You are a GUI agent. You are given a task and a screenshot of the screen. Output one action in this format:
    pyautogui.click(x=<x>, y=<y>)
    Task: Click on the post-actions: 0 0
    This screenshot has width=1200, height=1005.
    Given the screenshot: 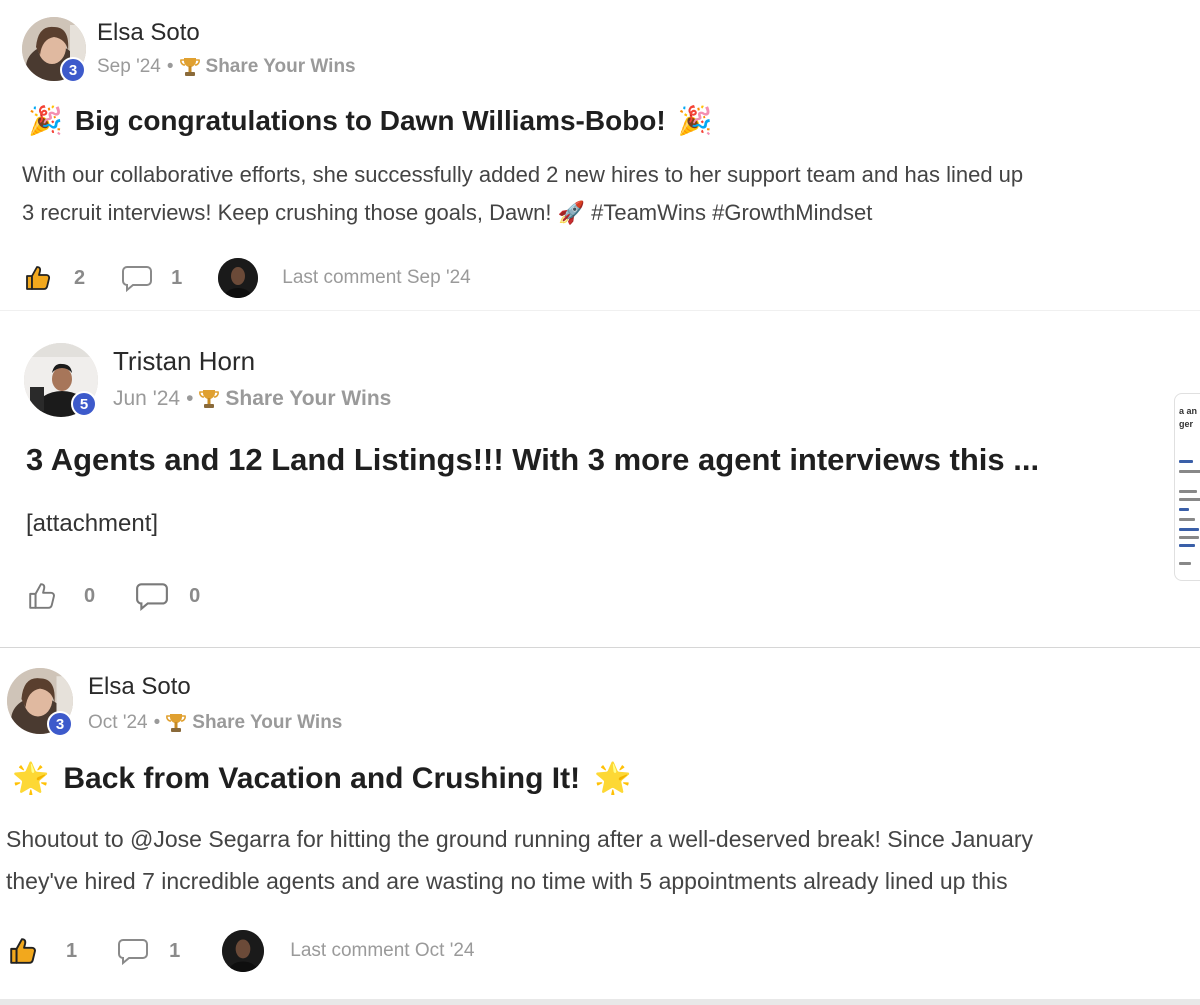 What is the action you would take?
    pyautogui.click(x=113, y=596)
    